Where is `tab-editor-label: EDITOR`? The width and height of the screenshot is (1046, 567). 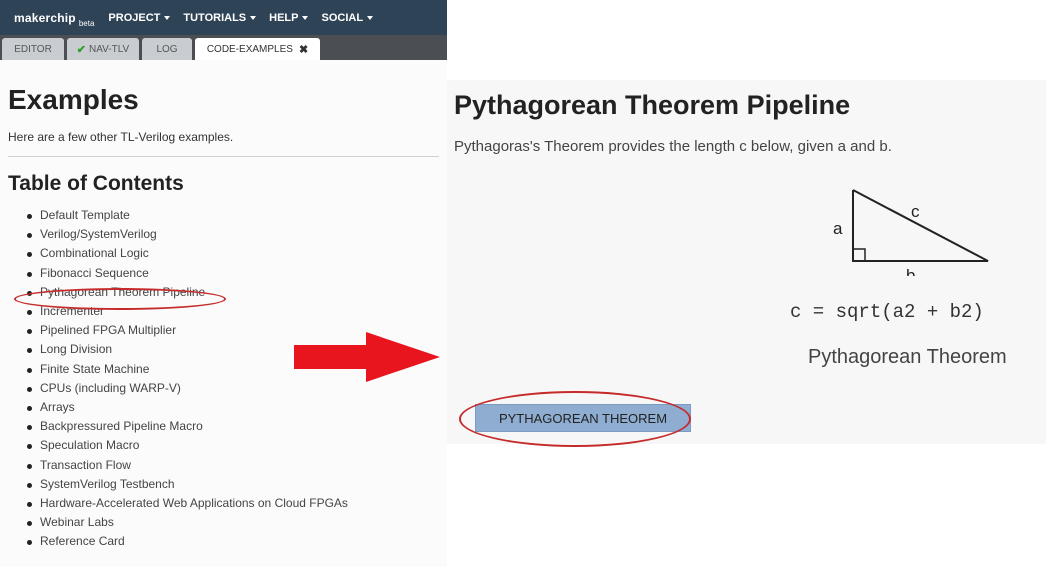
tab-editor-label: EDITOR is located at coordinates (33, 49).